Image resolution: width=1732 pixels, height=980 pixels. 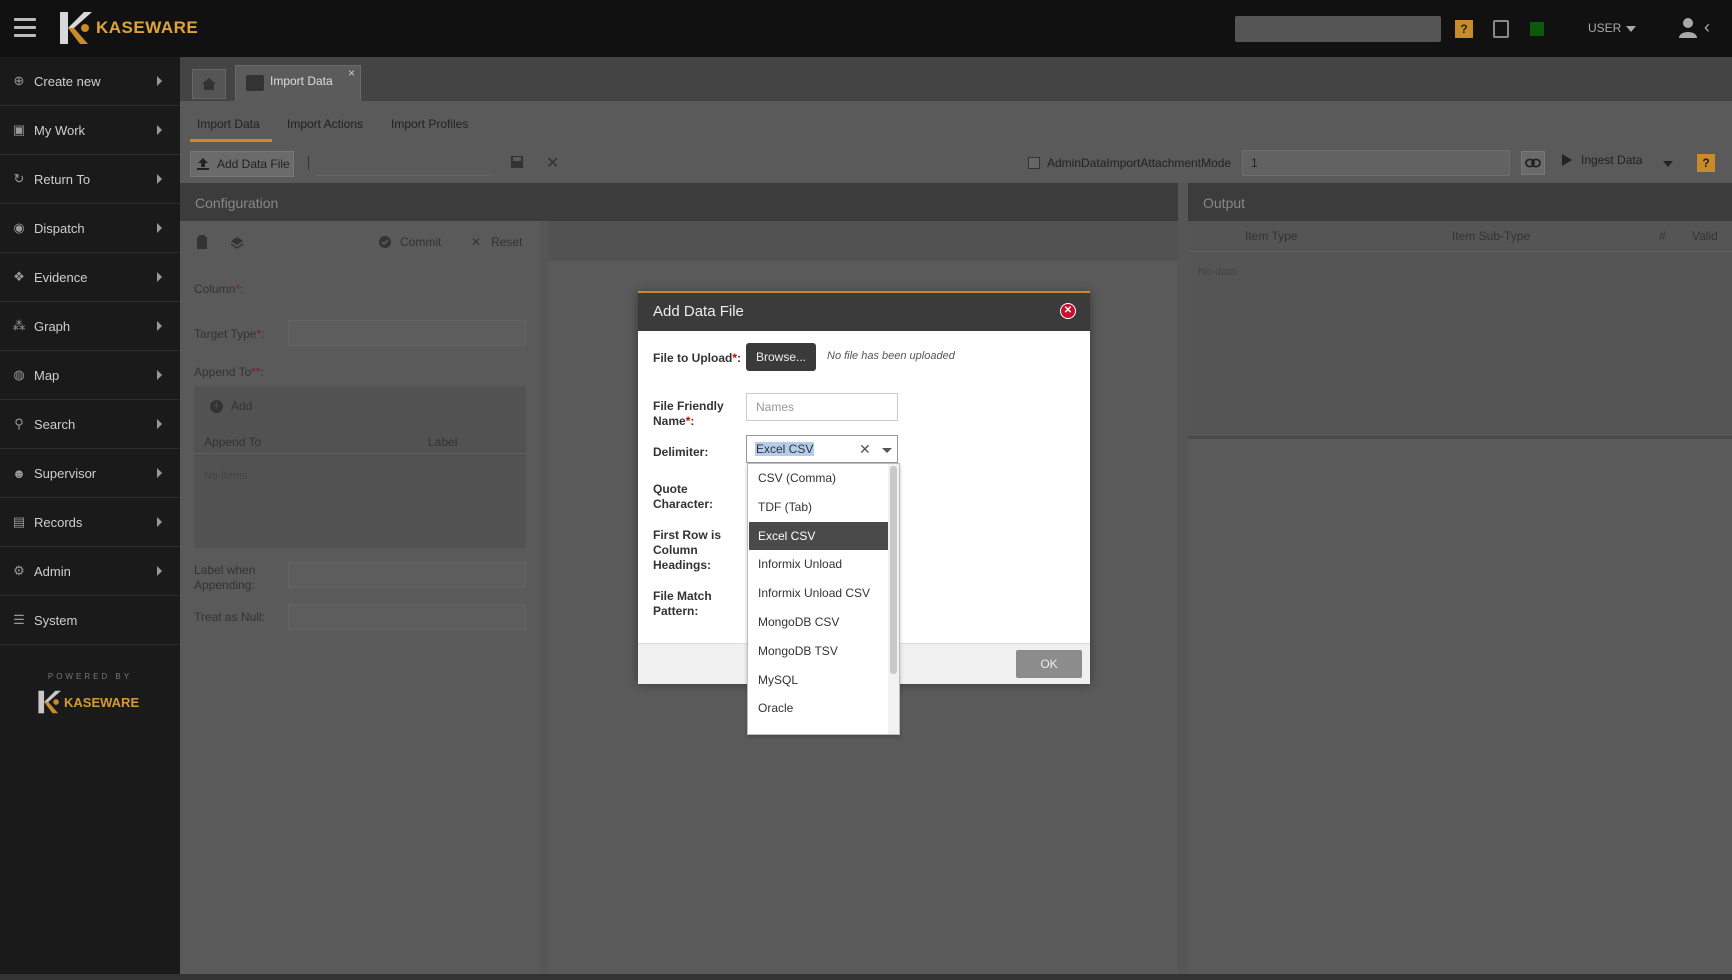 I want to click on clipboard-icon, so click(x=202, y=242).